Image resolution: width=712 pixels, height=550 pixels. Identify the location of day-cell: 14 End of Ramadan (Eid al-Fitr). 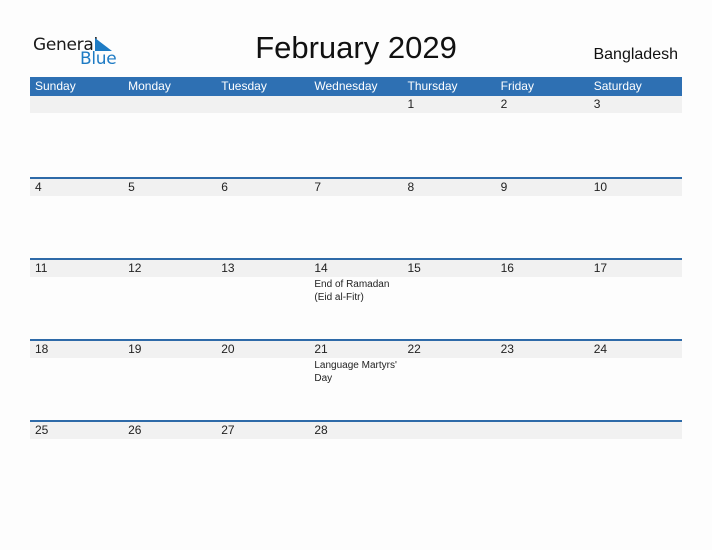
(355, 299).